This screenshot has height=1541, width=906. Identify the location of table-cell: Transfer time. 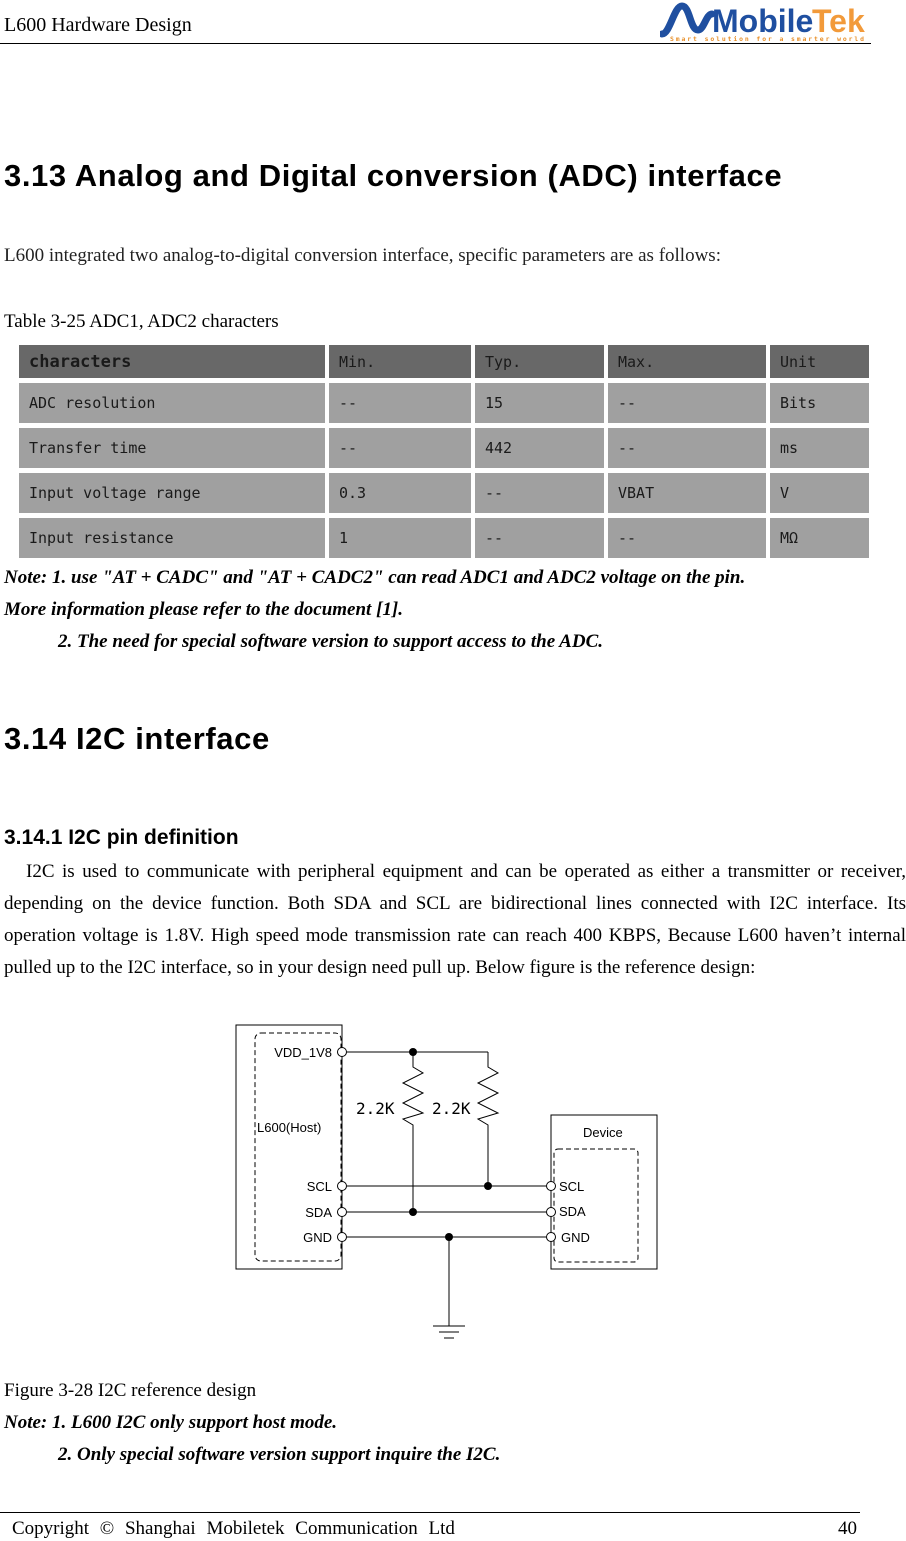
(172, 448).